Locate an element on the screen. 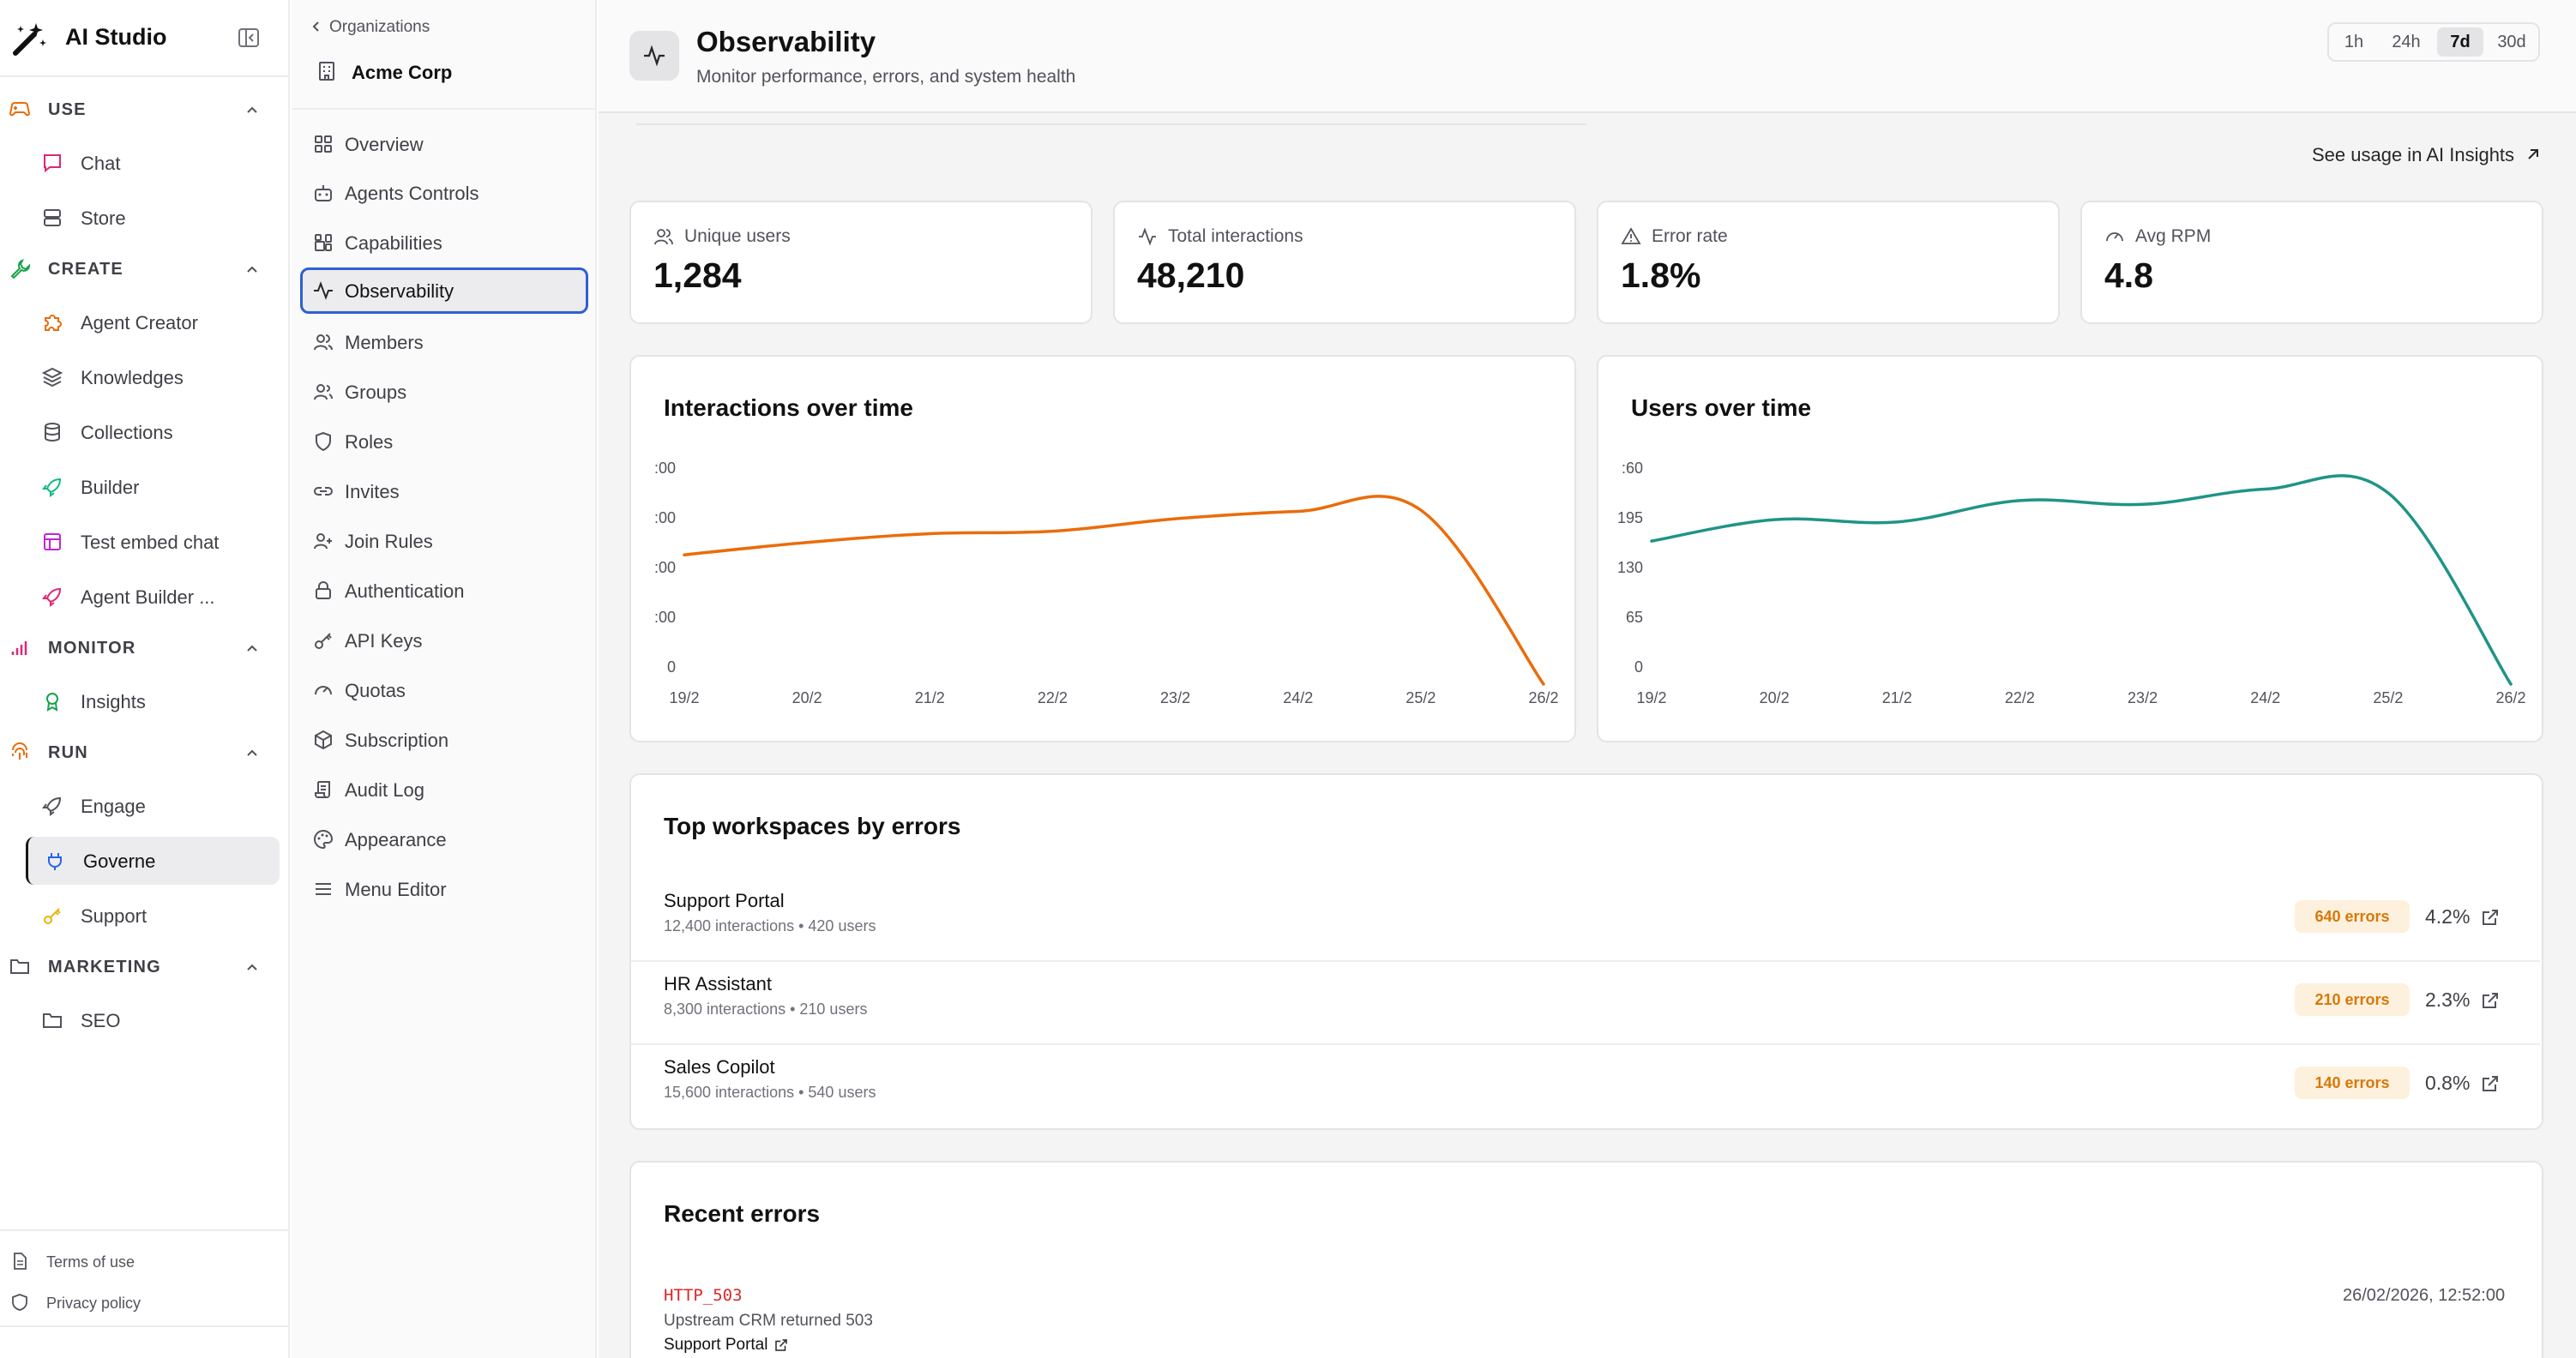 Image resolution: width=2576 pixels, height=1358 pixels. section-monitor: MONITOR is located at coordinates (144, 648).